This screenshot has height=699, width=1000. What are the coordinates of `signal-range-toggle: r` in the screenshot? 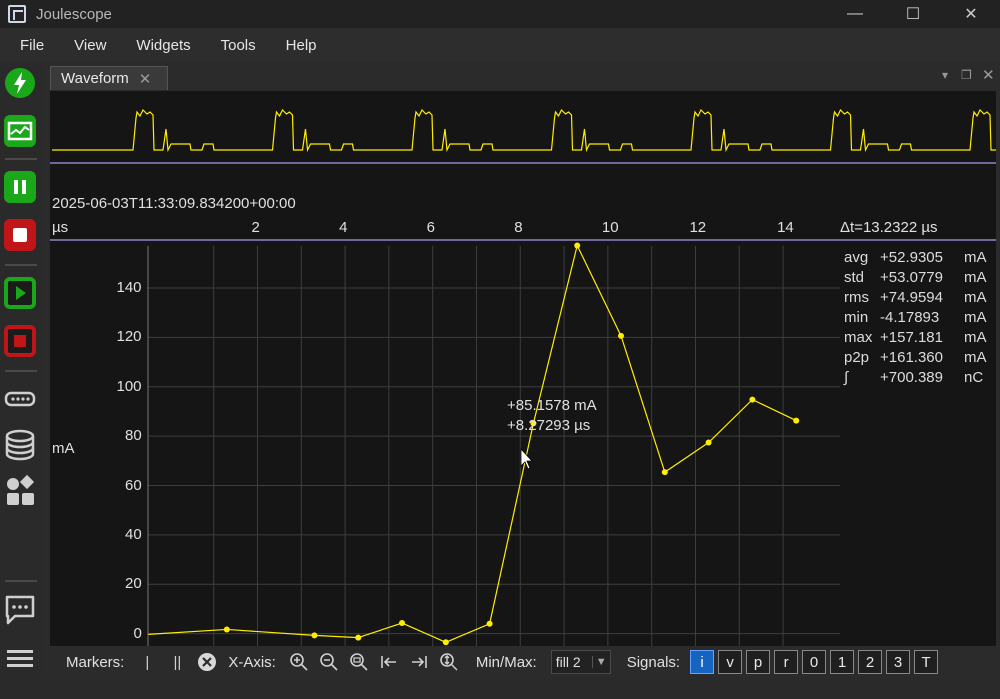 It's located at (786, 662).